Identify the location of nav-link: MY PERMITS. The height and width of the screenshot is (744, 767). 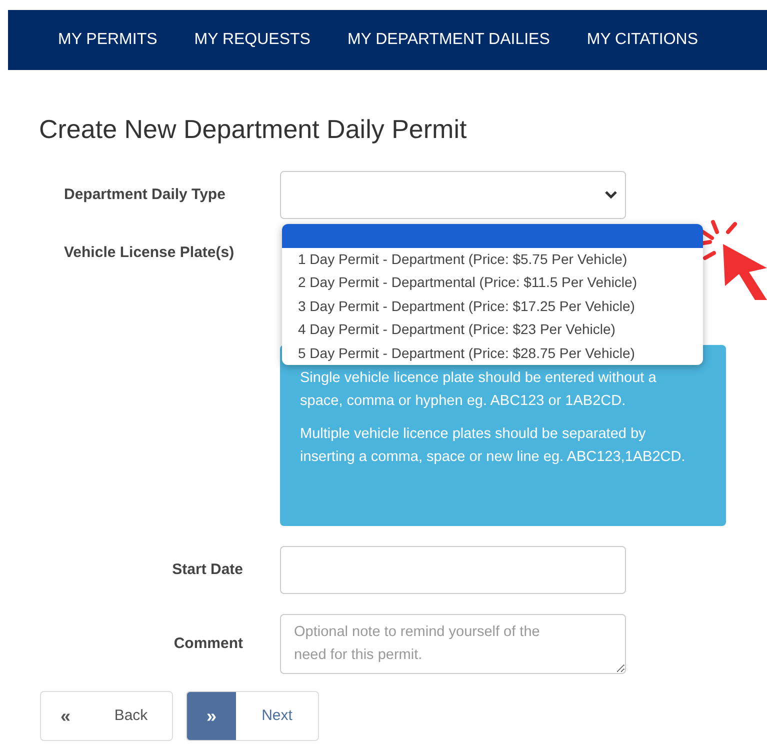
(108, 40).